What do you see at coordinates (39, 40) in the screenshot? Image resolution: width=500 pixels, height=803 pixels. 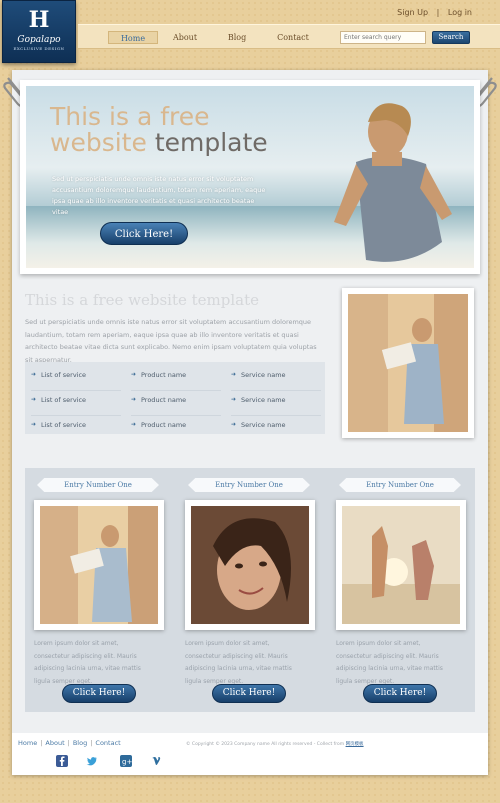 I see `logo-name: Gopalapo` at bounding box center [39, 40].